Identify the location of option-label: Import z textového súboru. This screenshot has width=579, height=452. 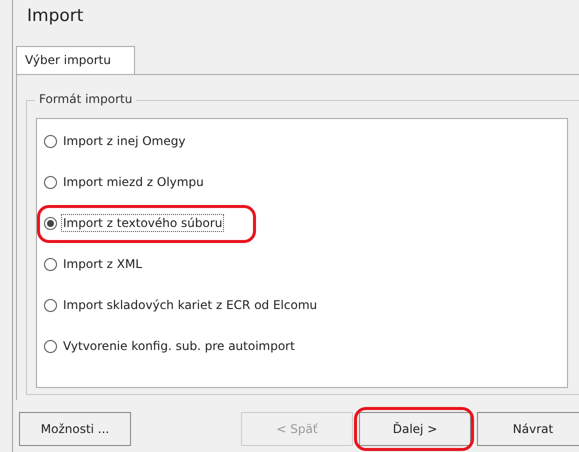
(142, 223).